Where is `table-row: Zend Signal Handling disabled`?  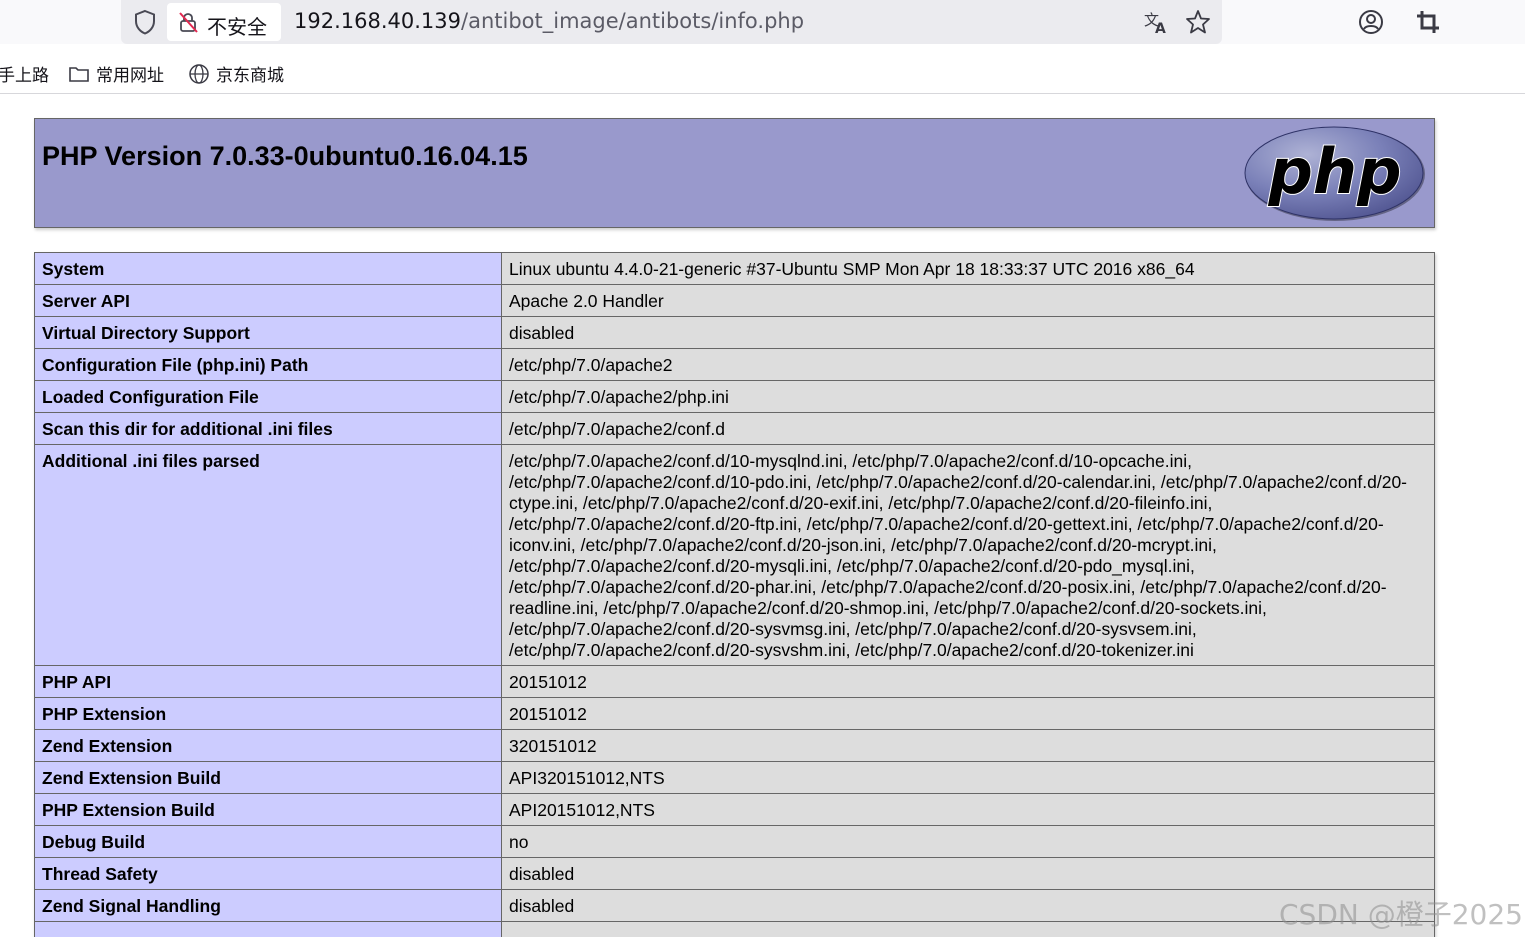 table-row: Zend Signal Handling disabled is located at coordinates (734, 905).